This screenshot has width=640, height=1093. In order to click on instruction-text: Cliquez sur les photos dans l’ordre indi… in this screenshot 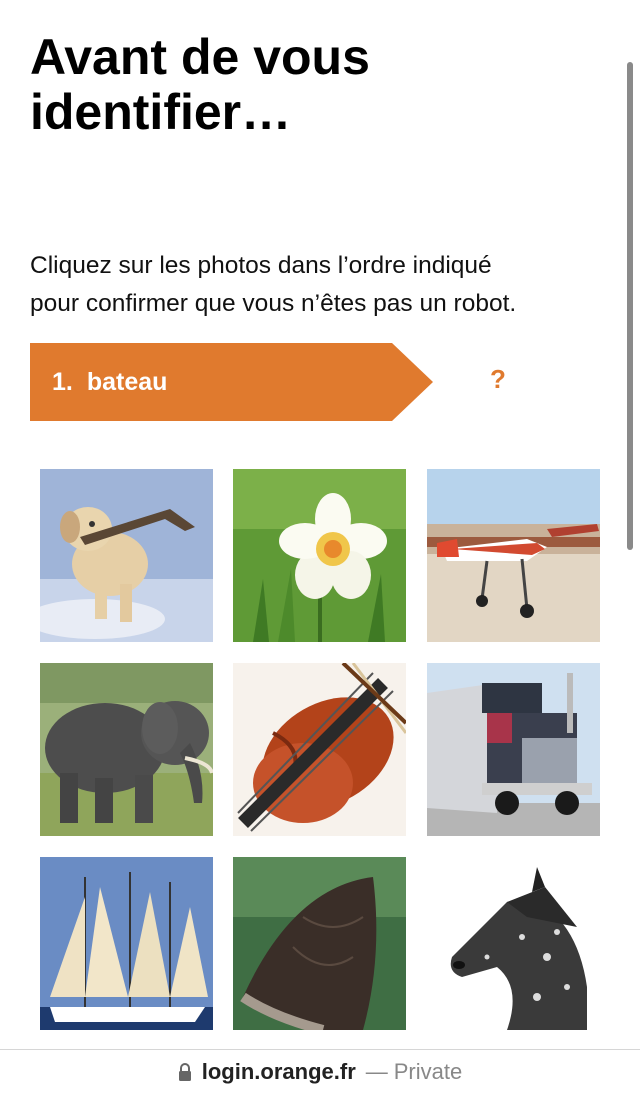, I will do `click(325, 285)`.